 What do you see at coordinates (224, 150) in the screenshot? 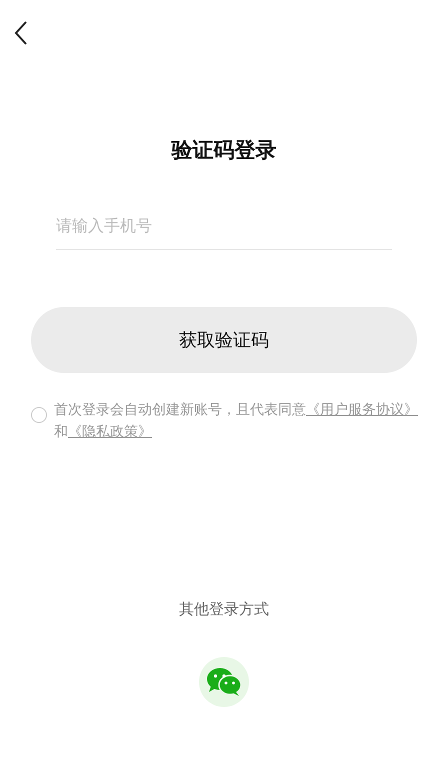
I see `page-title: 验证码登录` at bounding box center [224, 150].